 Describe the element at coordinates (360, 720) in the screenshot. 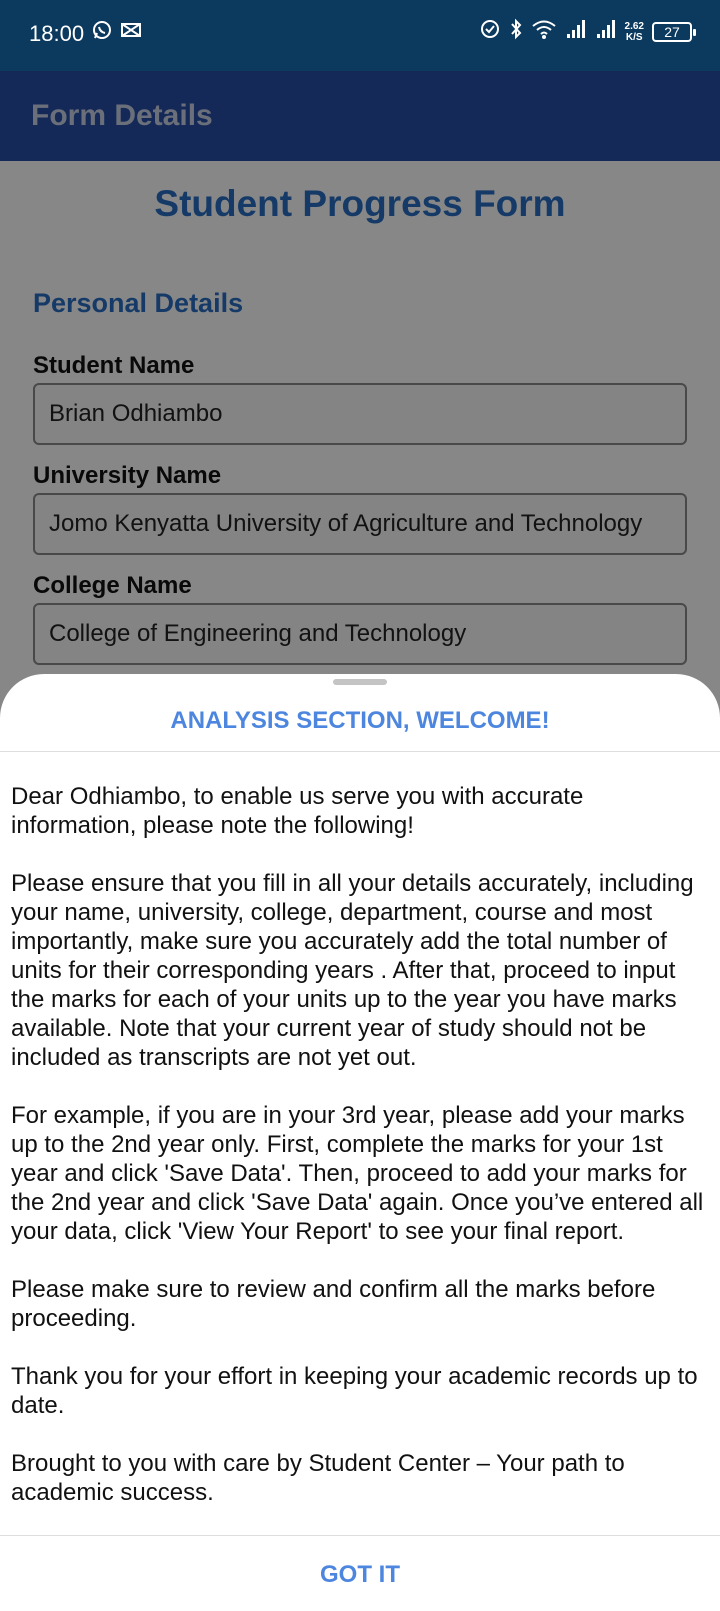

I see `sheet-title: ANALYSIS SECTION, WELCOME!` at that location.